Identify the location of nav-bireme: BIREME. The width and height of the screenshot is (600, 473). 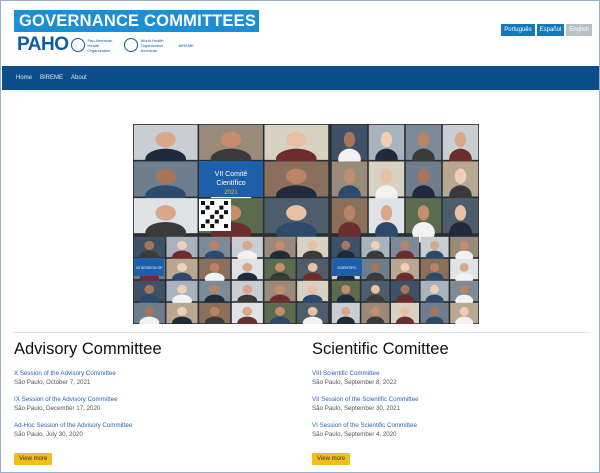
(51, 78).